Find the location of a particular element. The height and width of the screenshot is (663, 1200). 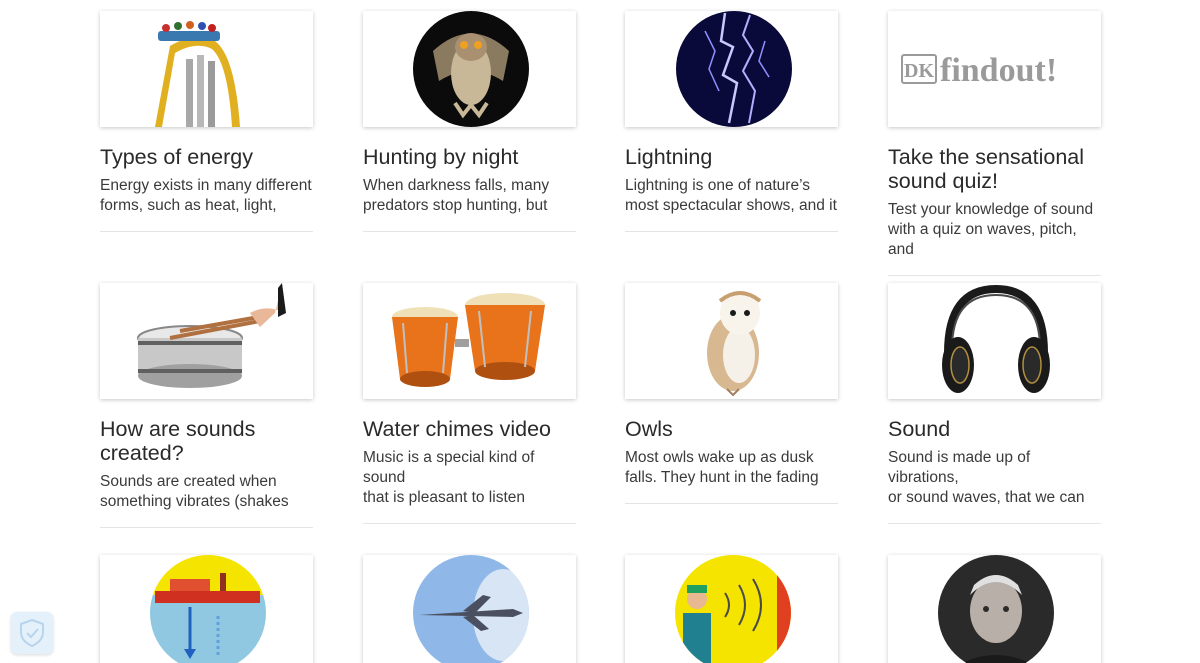

description-line: or sound waves, that we can is located at coordinates (986, 497).